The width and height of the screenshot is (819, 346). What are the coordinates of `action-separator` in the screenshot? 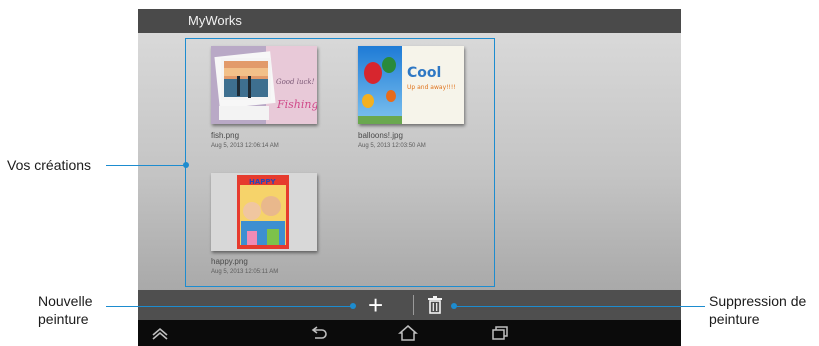 It's located at (413, 305).